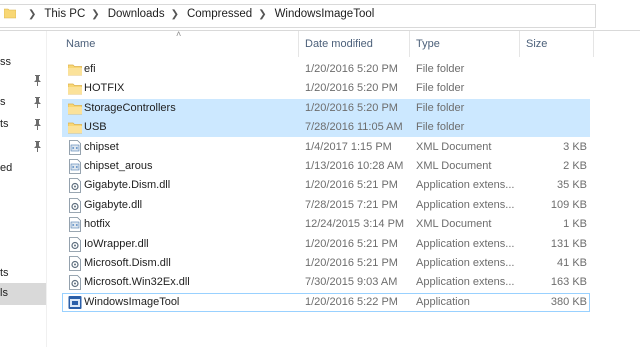 The image size is (640, 347). I want to click on breadcrumb-downloads: Downloads, so click(136, 14).